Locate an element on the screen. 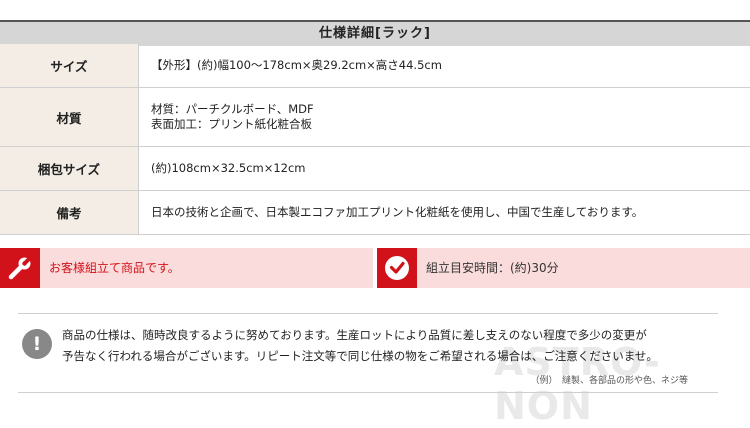 Image resolution: width=750 pixels, height=428 pixels. spec-row-size: サイズ 【外形】(約)幅100〜178cm×奥29.2cm×高さ44.5cm is located at coordinates (375, 66).